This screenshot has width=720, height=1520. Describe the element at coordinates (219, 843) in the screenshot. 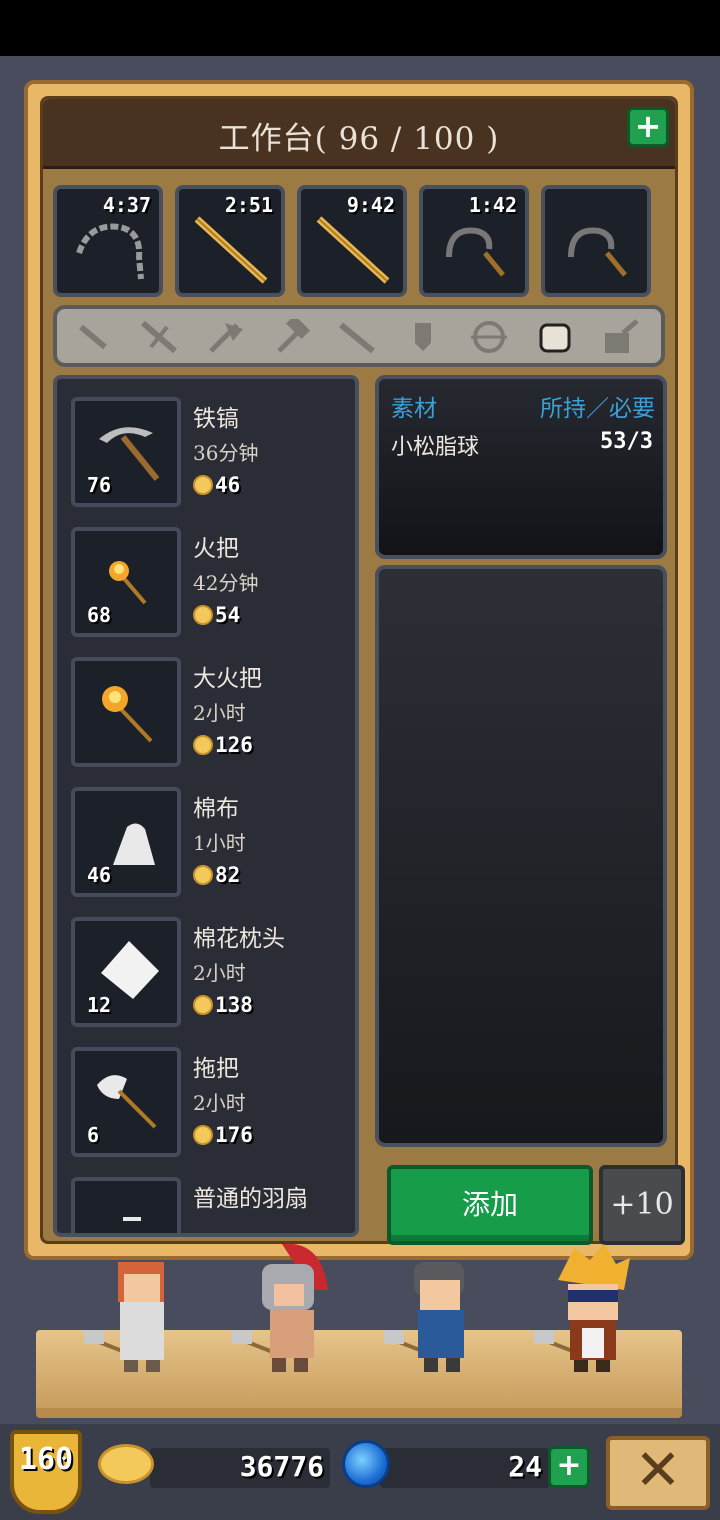

I see `craft-time: 1小时` at that location.